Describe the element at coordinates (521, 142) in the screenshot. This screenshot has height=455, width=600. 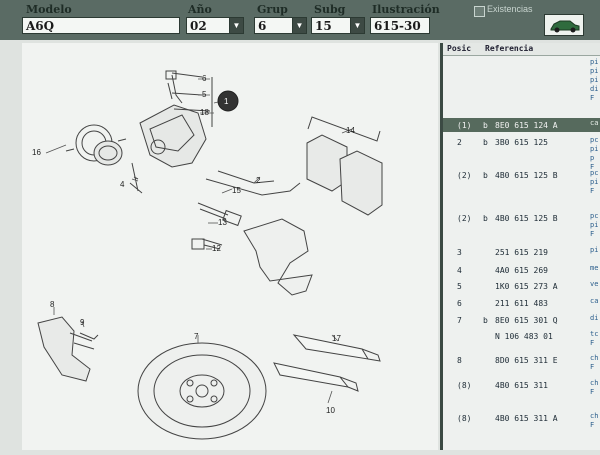
I see `row-referencia: 3B0 615 125` at that location.